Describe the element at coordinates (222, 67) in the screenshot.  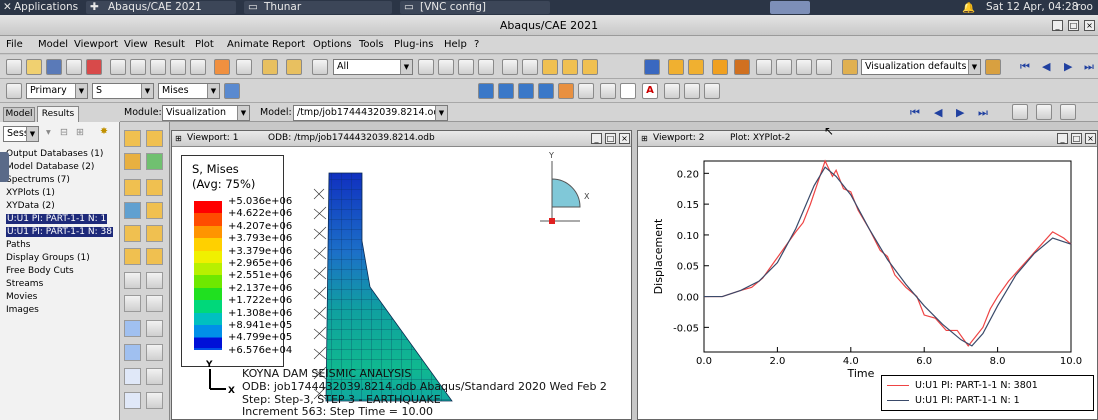
I see `auto-fit-icon` at that location.